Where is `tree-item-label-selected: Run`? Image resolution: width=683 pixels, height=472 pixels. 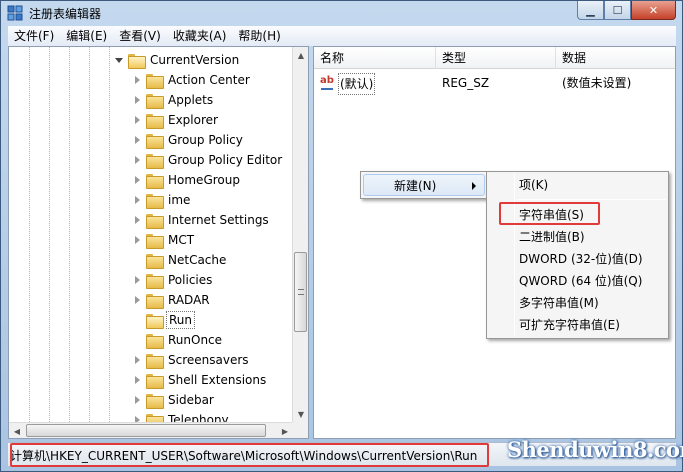
tree-item-label-selected: Run is located at coordinates (181, 320).